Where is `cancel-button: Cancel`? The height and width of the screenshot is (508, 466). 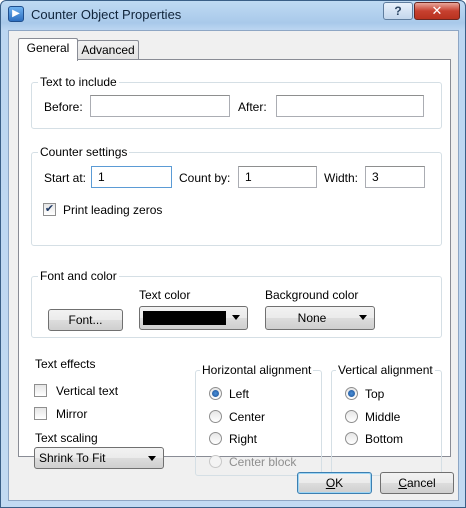 cancel-button: Cancel is located at coordinates (417, 483).